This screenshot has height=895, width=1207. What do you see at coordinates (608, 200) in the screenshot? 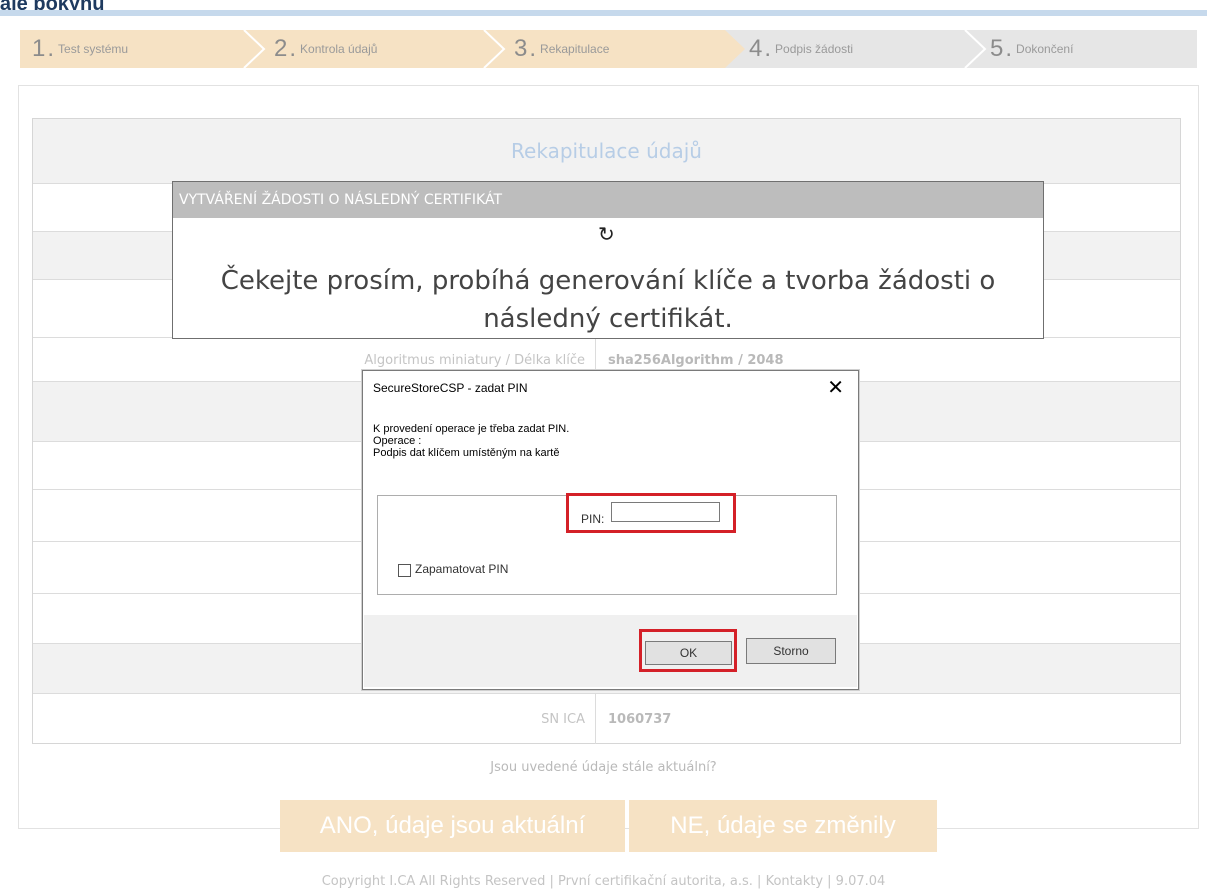
I see `overlay-title: VYTVÁŘENÍ ŽÁDOSTI O NÁSLEDNÝ CERTIFIKÁT` at bounding box center [608, 200].